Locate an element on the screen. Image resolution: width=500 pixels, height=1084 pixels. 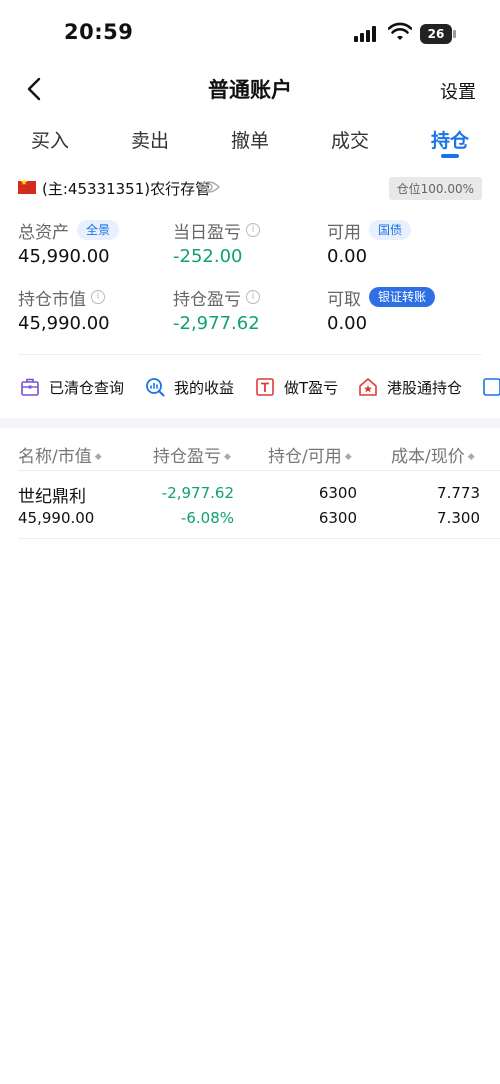
column-header-cost: 成本/现价 ◆ is located at coordinates (433, 454).